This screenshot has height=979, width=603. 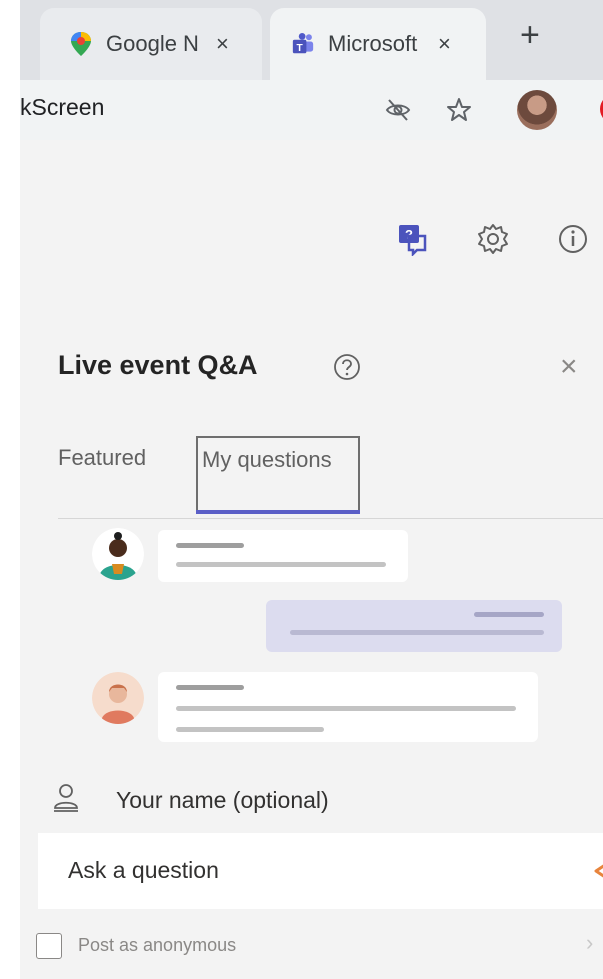 What do you see at coordinates (62, 107) in the screenshot?
I see `url-text: kScreen` at bounding box center [62, 107].